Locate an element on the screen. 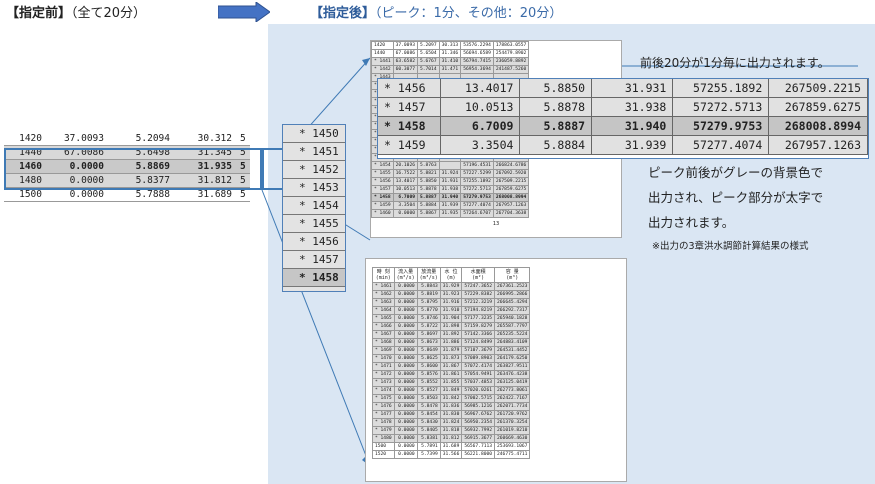 This screenshot has height=484, width=875. table-cell: * 1476 is located at coordinates (383, 406).